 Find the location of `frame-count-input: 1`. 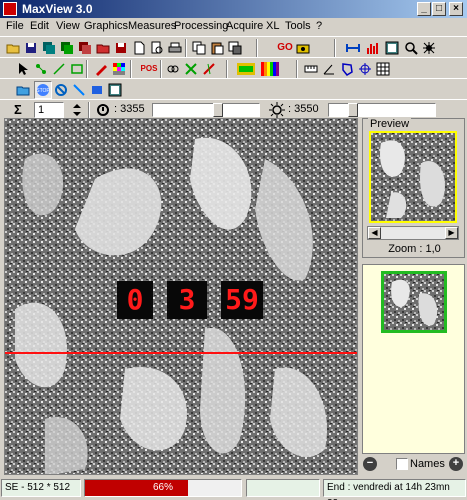

frame-count-input: 1 is located at coordinates (49, 110).